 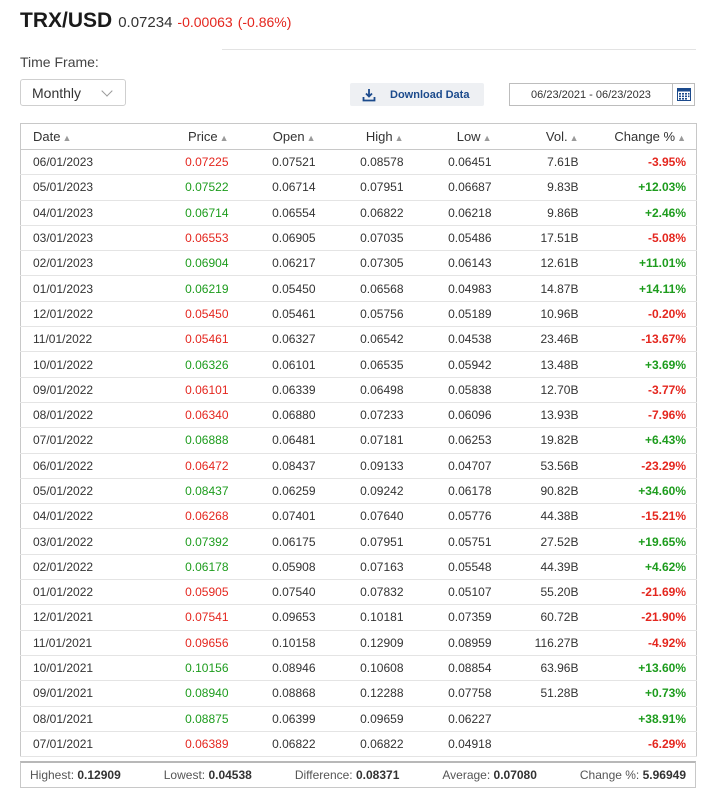 What do you see at coordinates (107, 91) in the screenshot?
I see `chevron-down-icon` at bounding box center [107, 91].